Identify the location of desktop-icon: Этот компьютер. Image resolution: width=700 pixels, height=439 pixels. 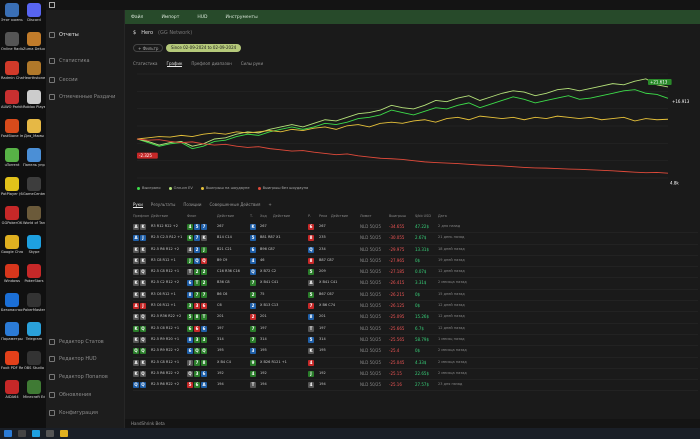
(12, 12).